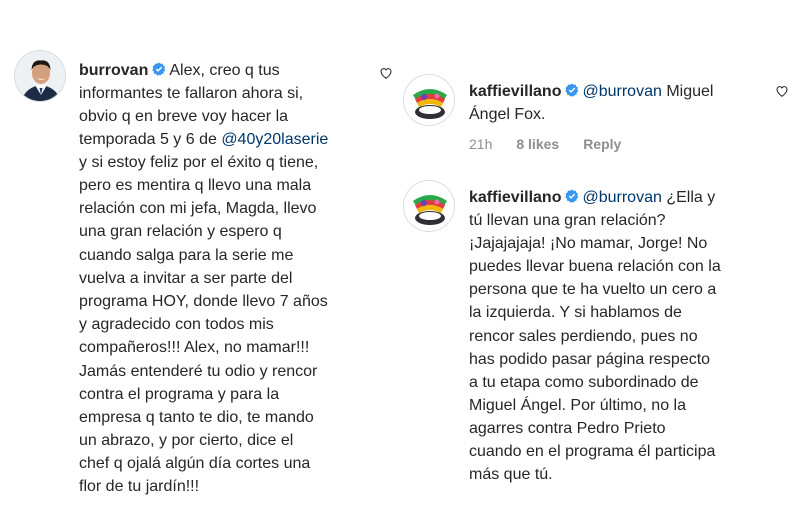 The height and width of the screenshot is (525, 800). Describe the element at coordinates (186, 278) in the screenshot. I see `comment-line: vuelva a invitar a ser parte del` at that location.